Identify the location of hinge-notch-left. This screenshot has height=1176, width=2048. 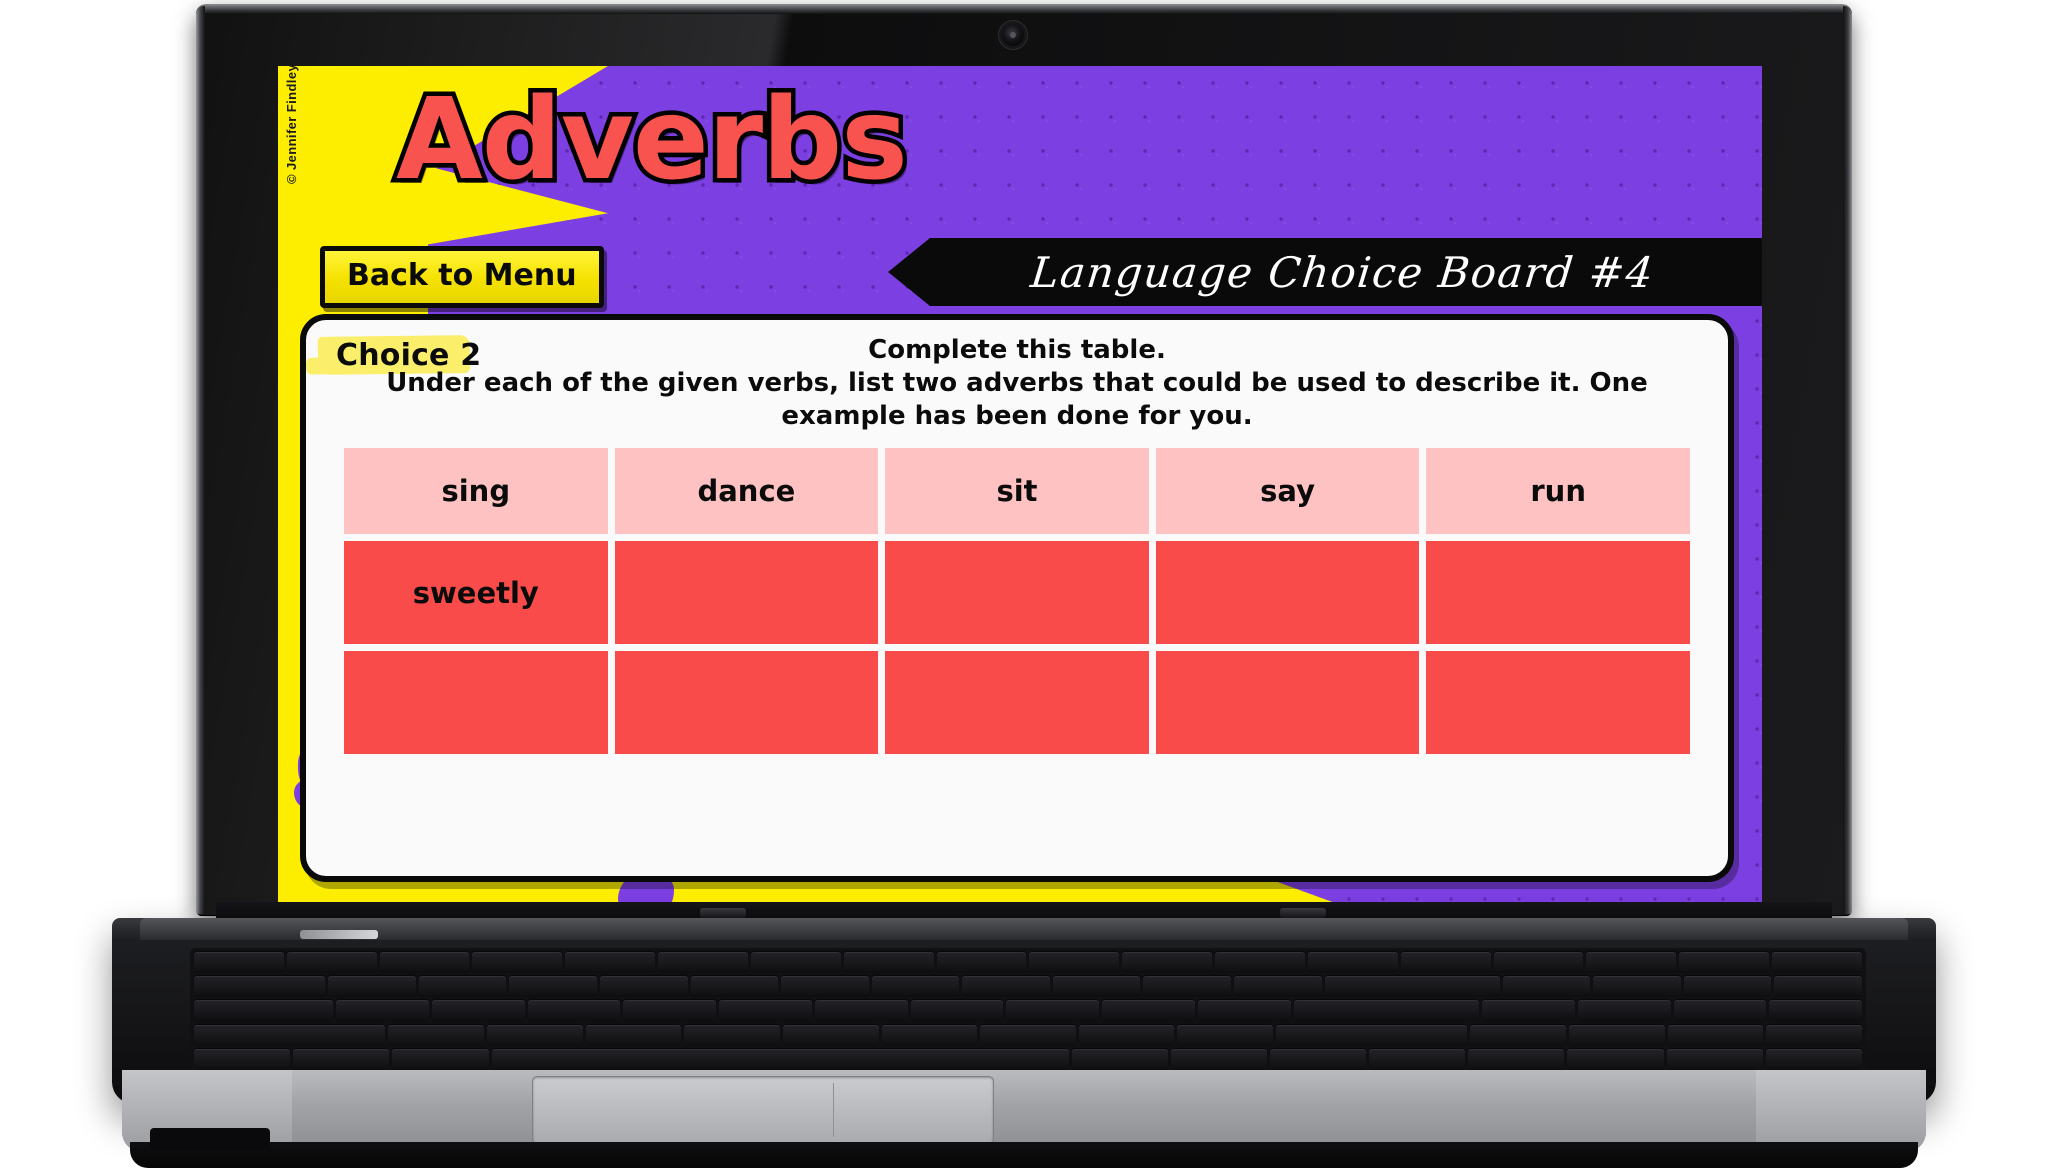
(723, 913).